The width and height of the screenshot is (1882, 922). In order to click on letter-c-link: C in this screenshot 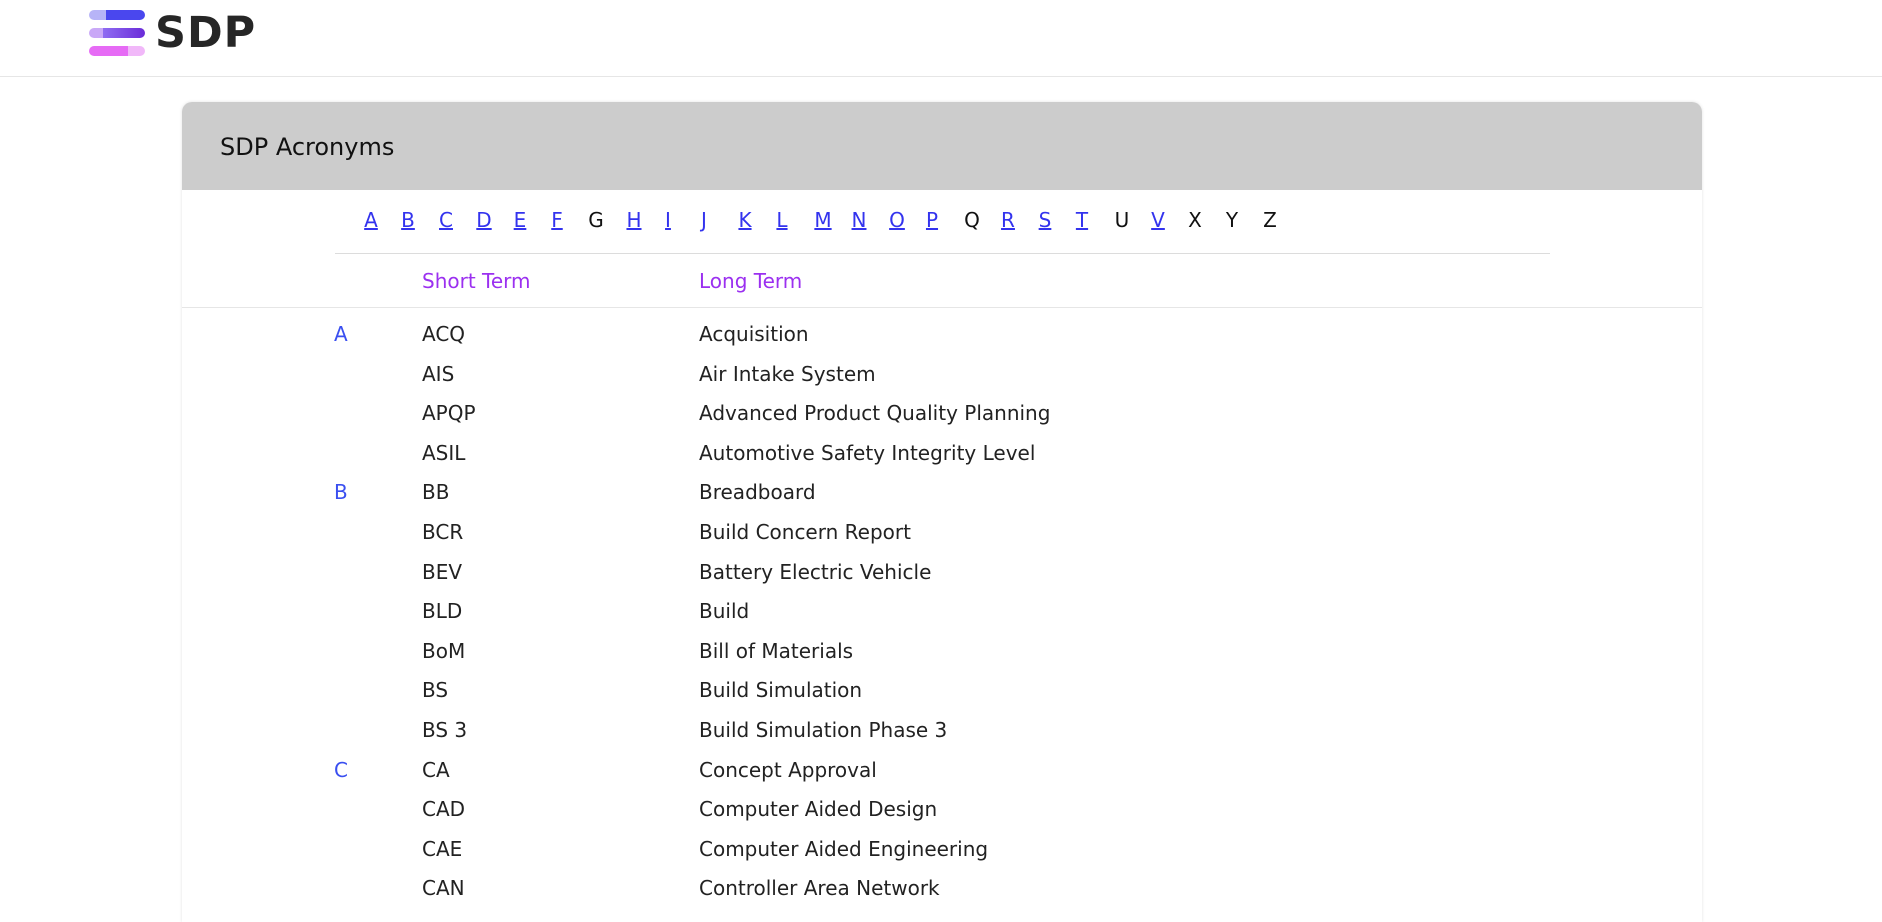, I will do `click(446, 220)`.